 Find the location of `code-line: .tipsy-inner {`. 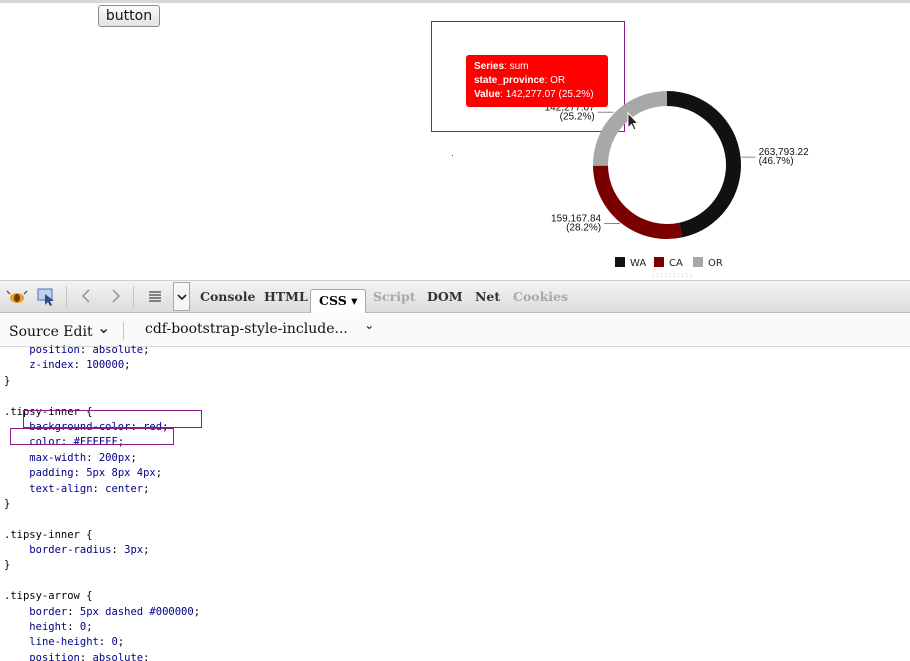

code-line: .tipsy-inner { is located at coordinates (454, 535).